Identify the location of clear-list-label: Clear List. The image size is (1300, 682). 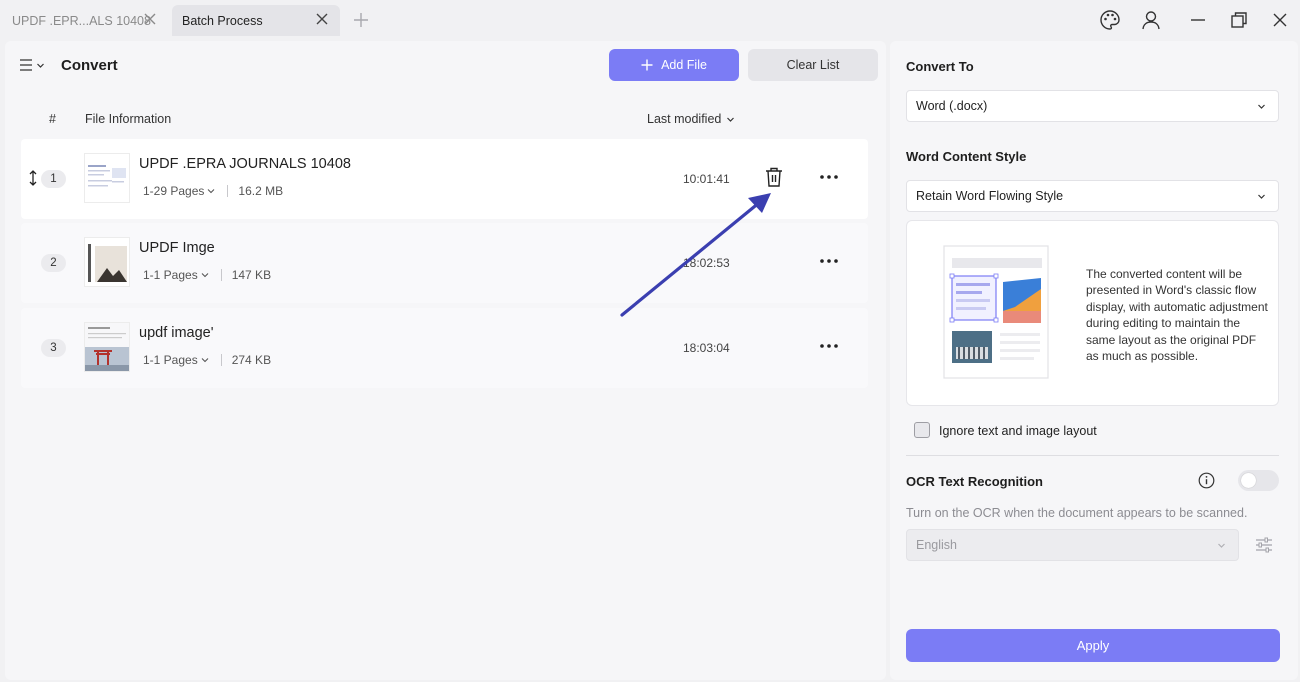
(813, 65).